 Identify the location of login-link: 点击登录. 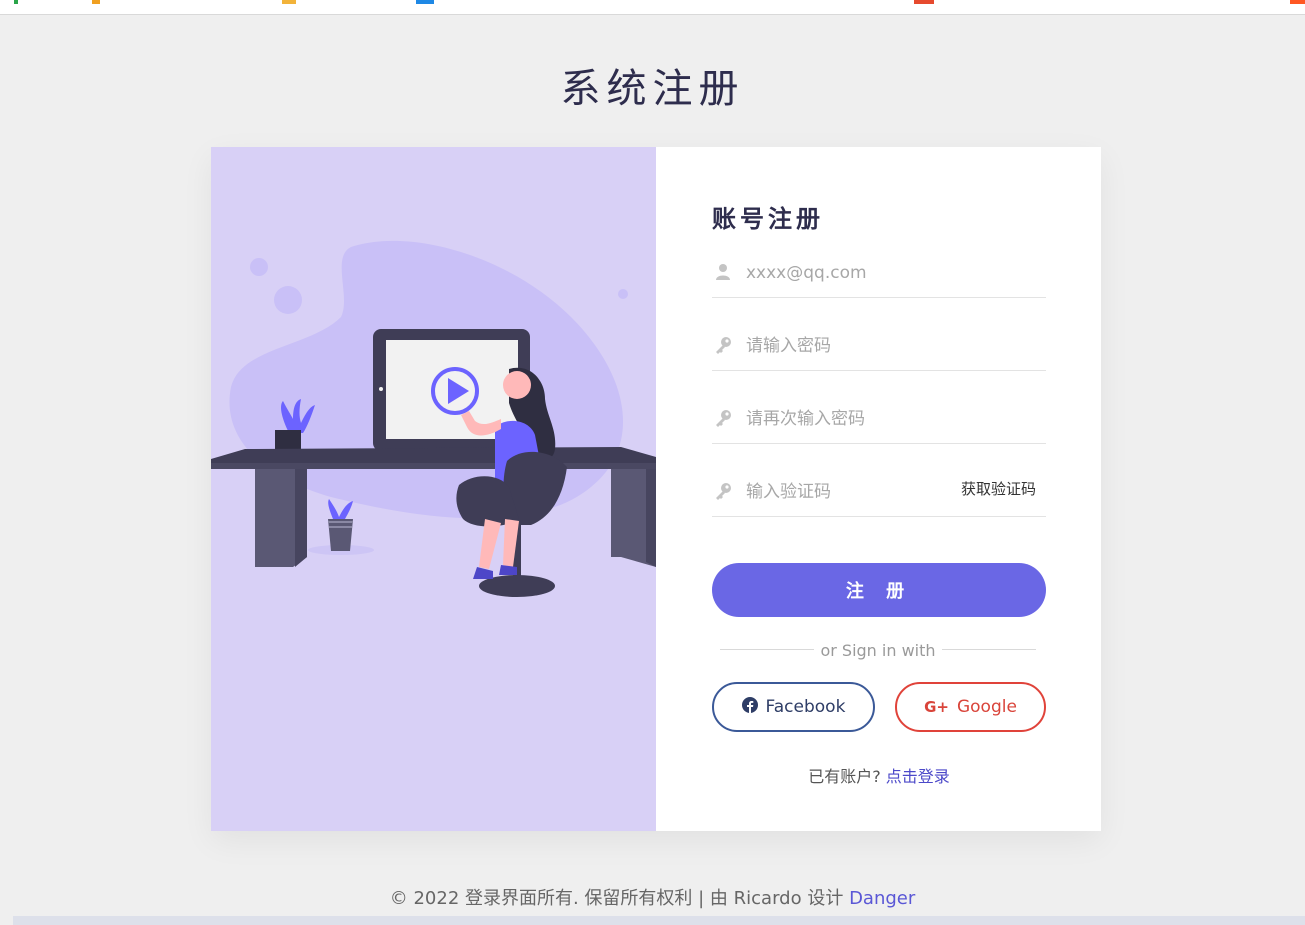
(918, 776).